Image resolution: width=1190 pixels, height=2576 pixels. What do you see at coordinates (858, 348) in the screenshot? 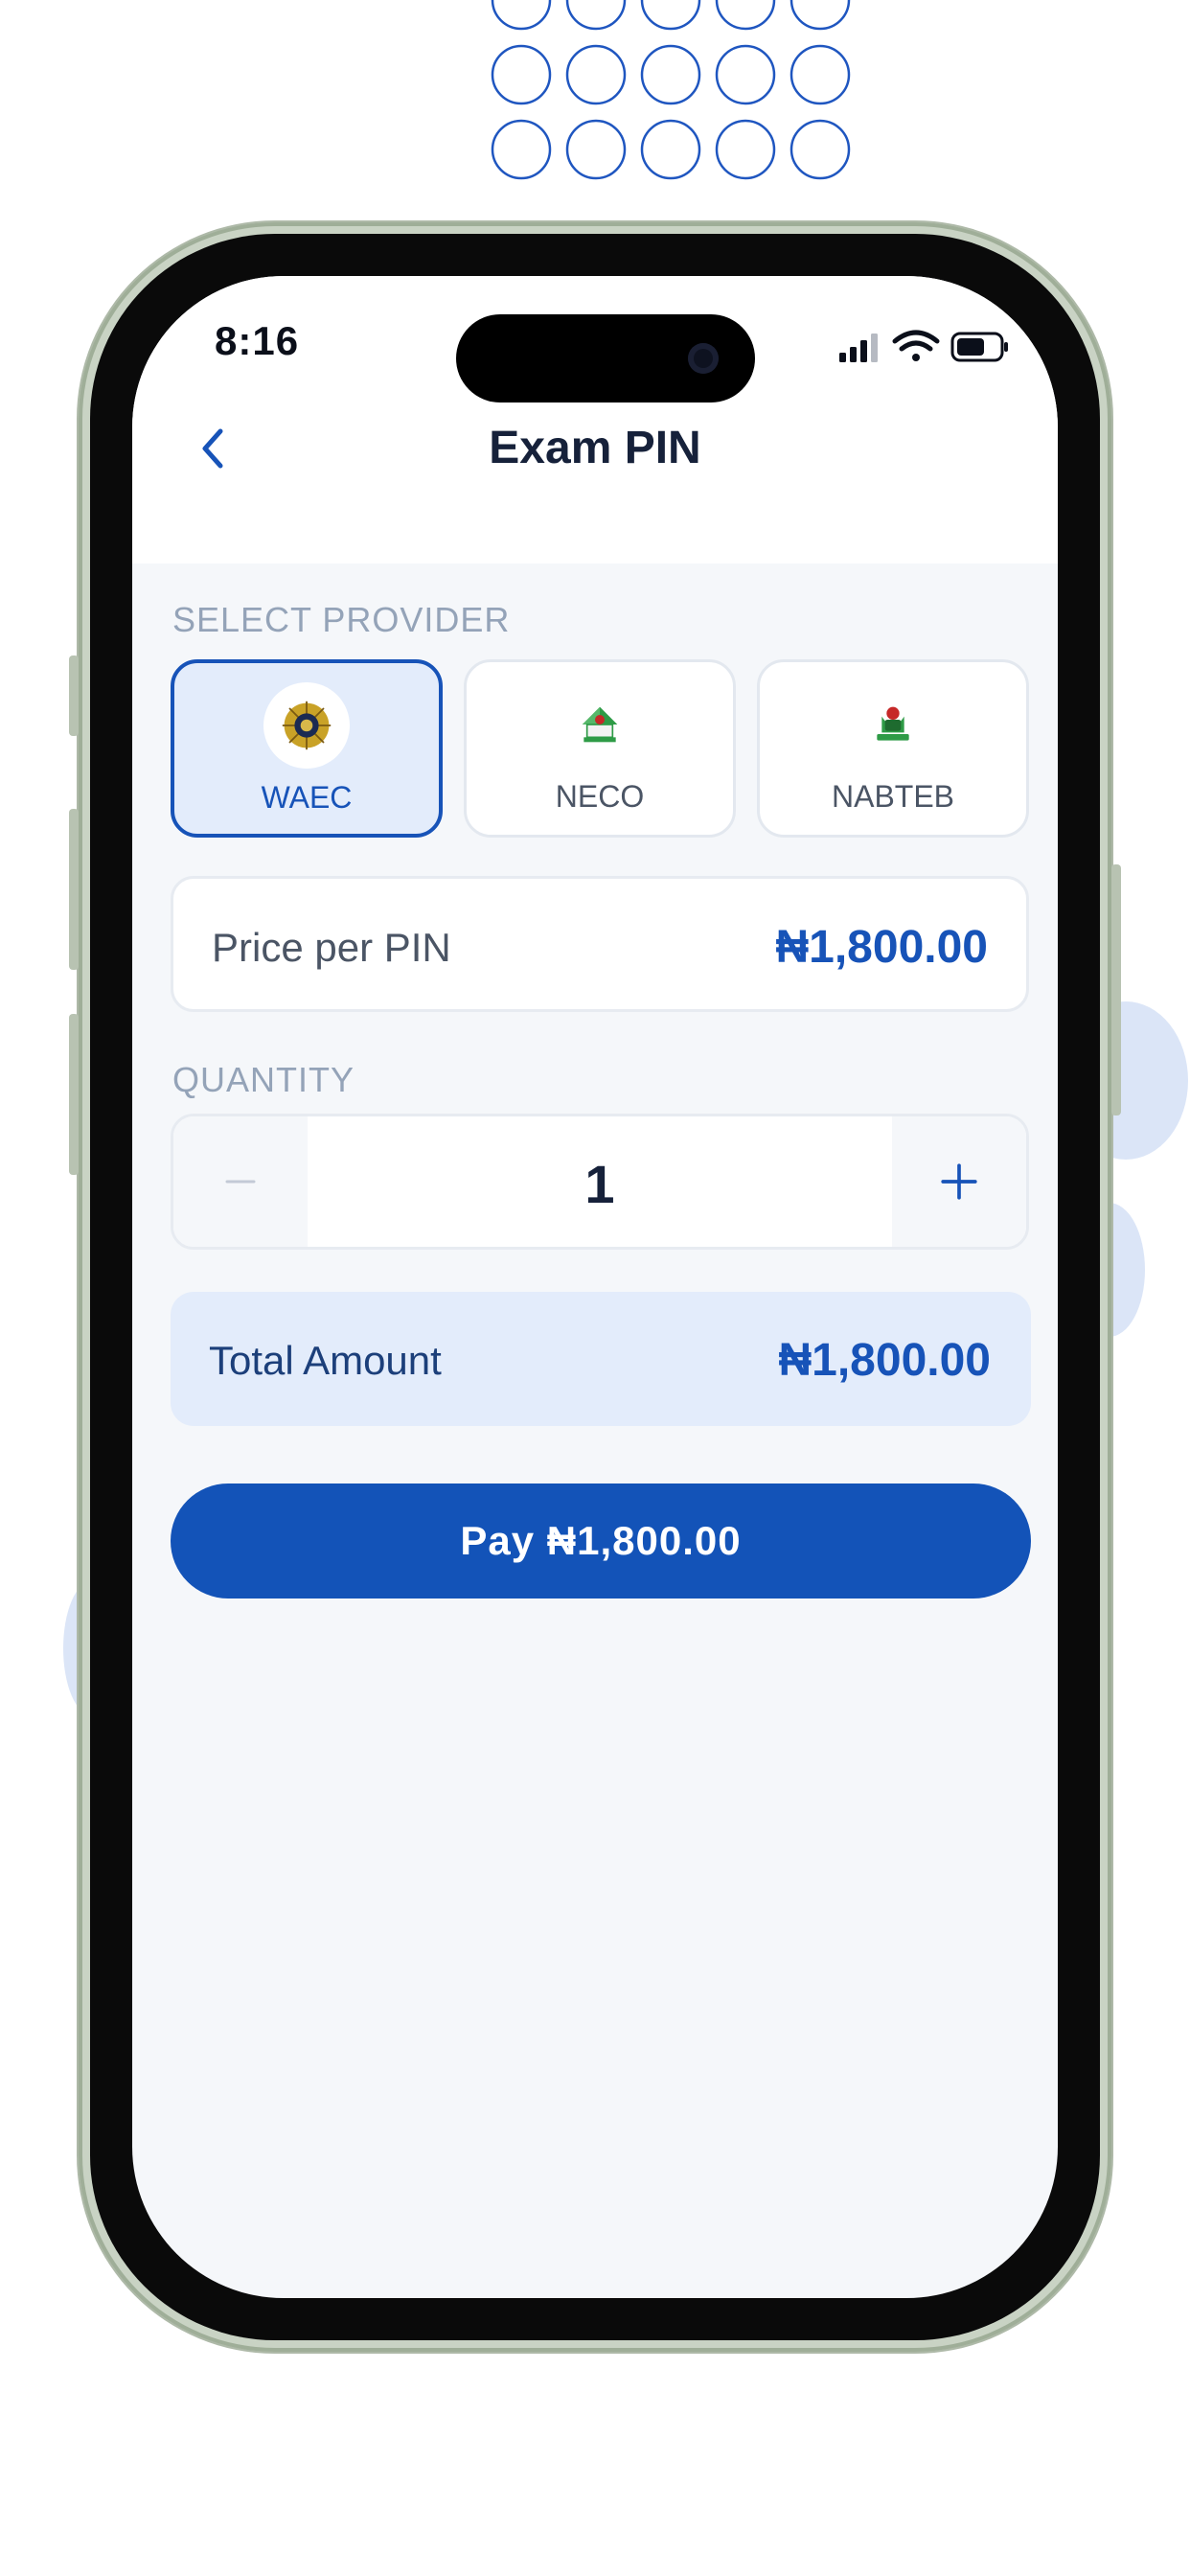
I see `cellular-signal-icon` at bounding box center [858, 348].